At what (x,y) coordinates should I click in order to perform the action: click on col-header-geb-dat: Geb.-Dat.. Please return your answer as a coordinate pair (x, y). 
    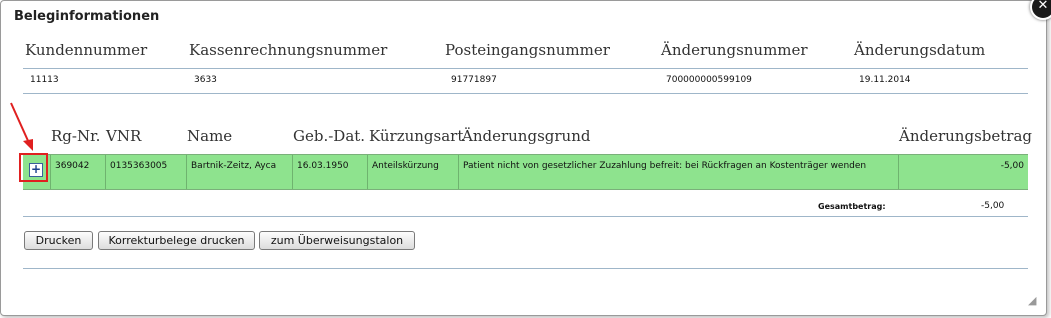
    Looking at the image, I should click on (329, 136).